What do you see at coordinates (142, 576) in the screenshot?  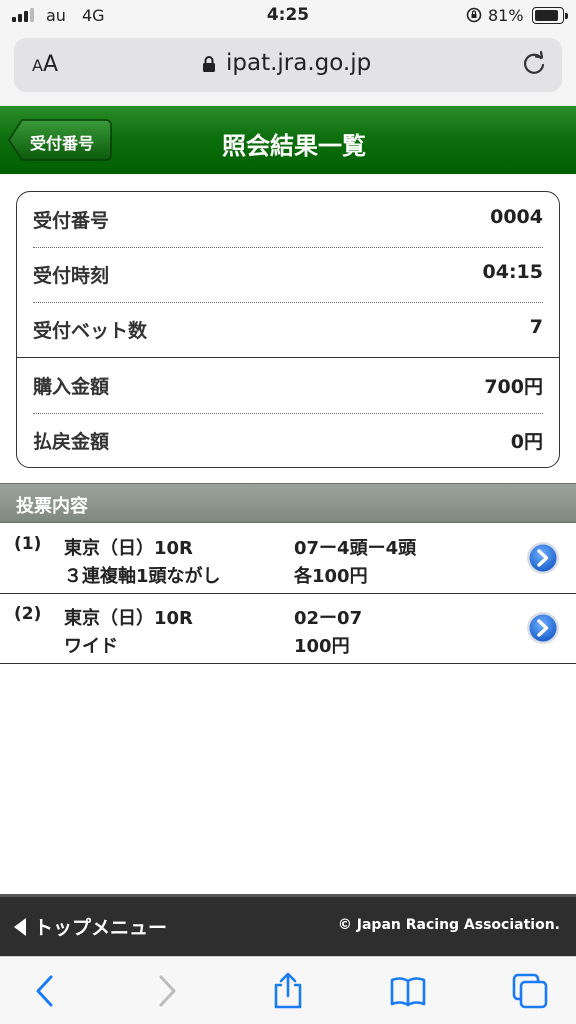 I see `bet-type: ３連複軸1頭ながし` at bounding box center [142, 576].